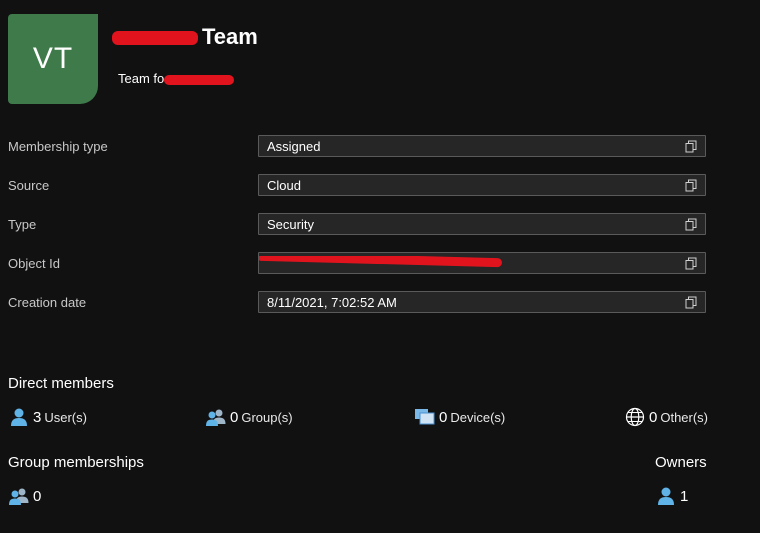 This screenshot has height=533, width=760. I want to click on creation-date-field: 8/11/2021, 7:02:52 AM, so click(482, 302).